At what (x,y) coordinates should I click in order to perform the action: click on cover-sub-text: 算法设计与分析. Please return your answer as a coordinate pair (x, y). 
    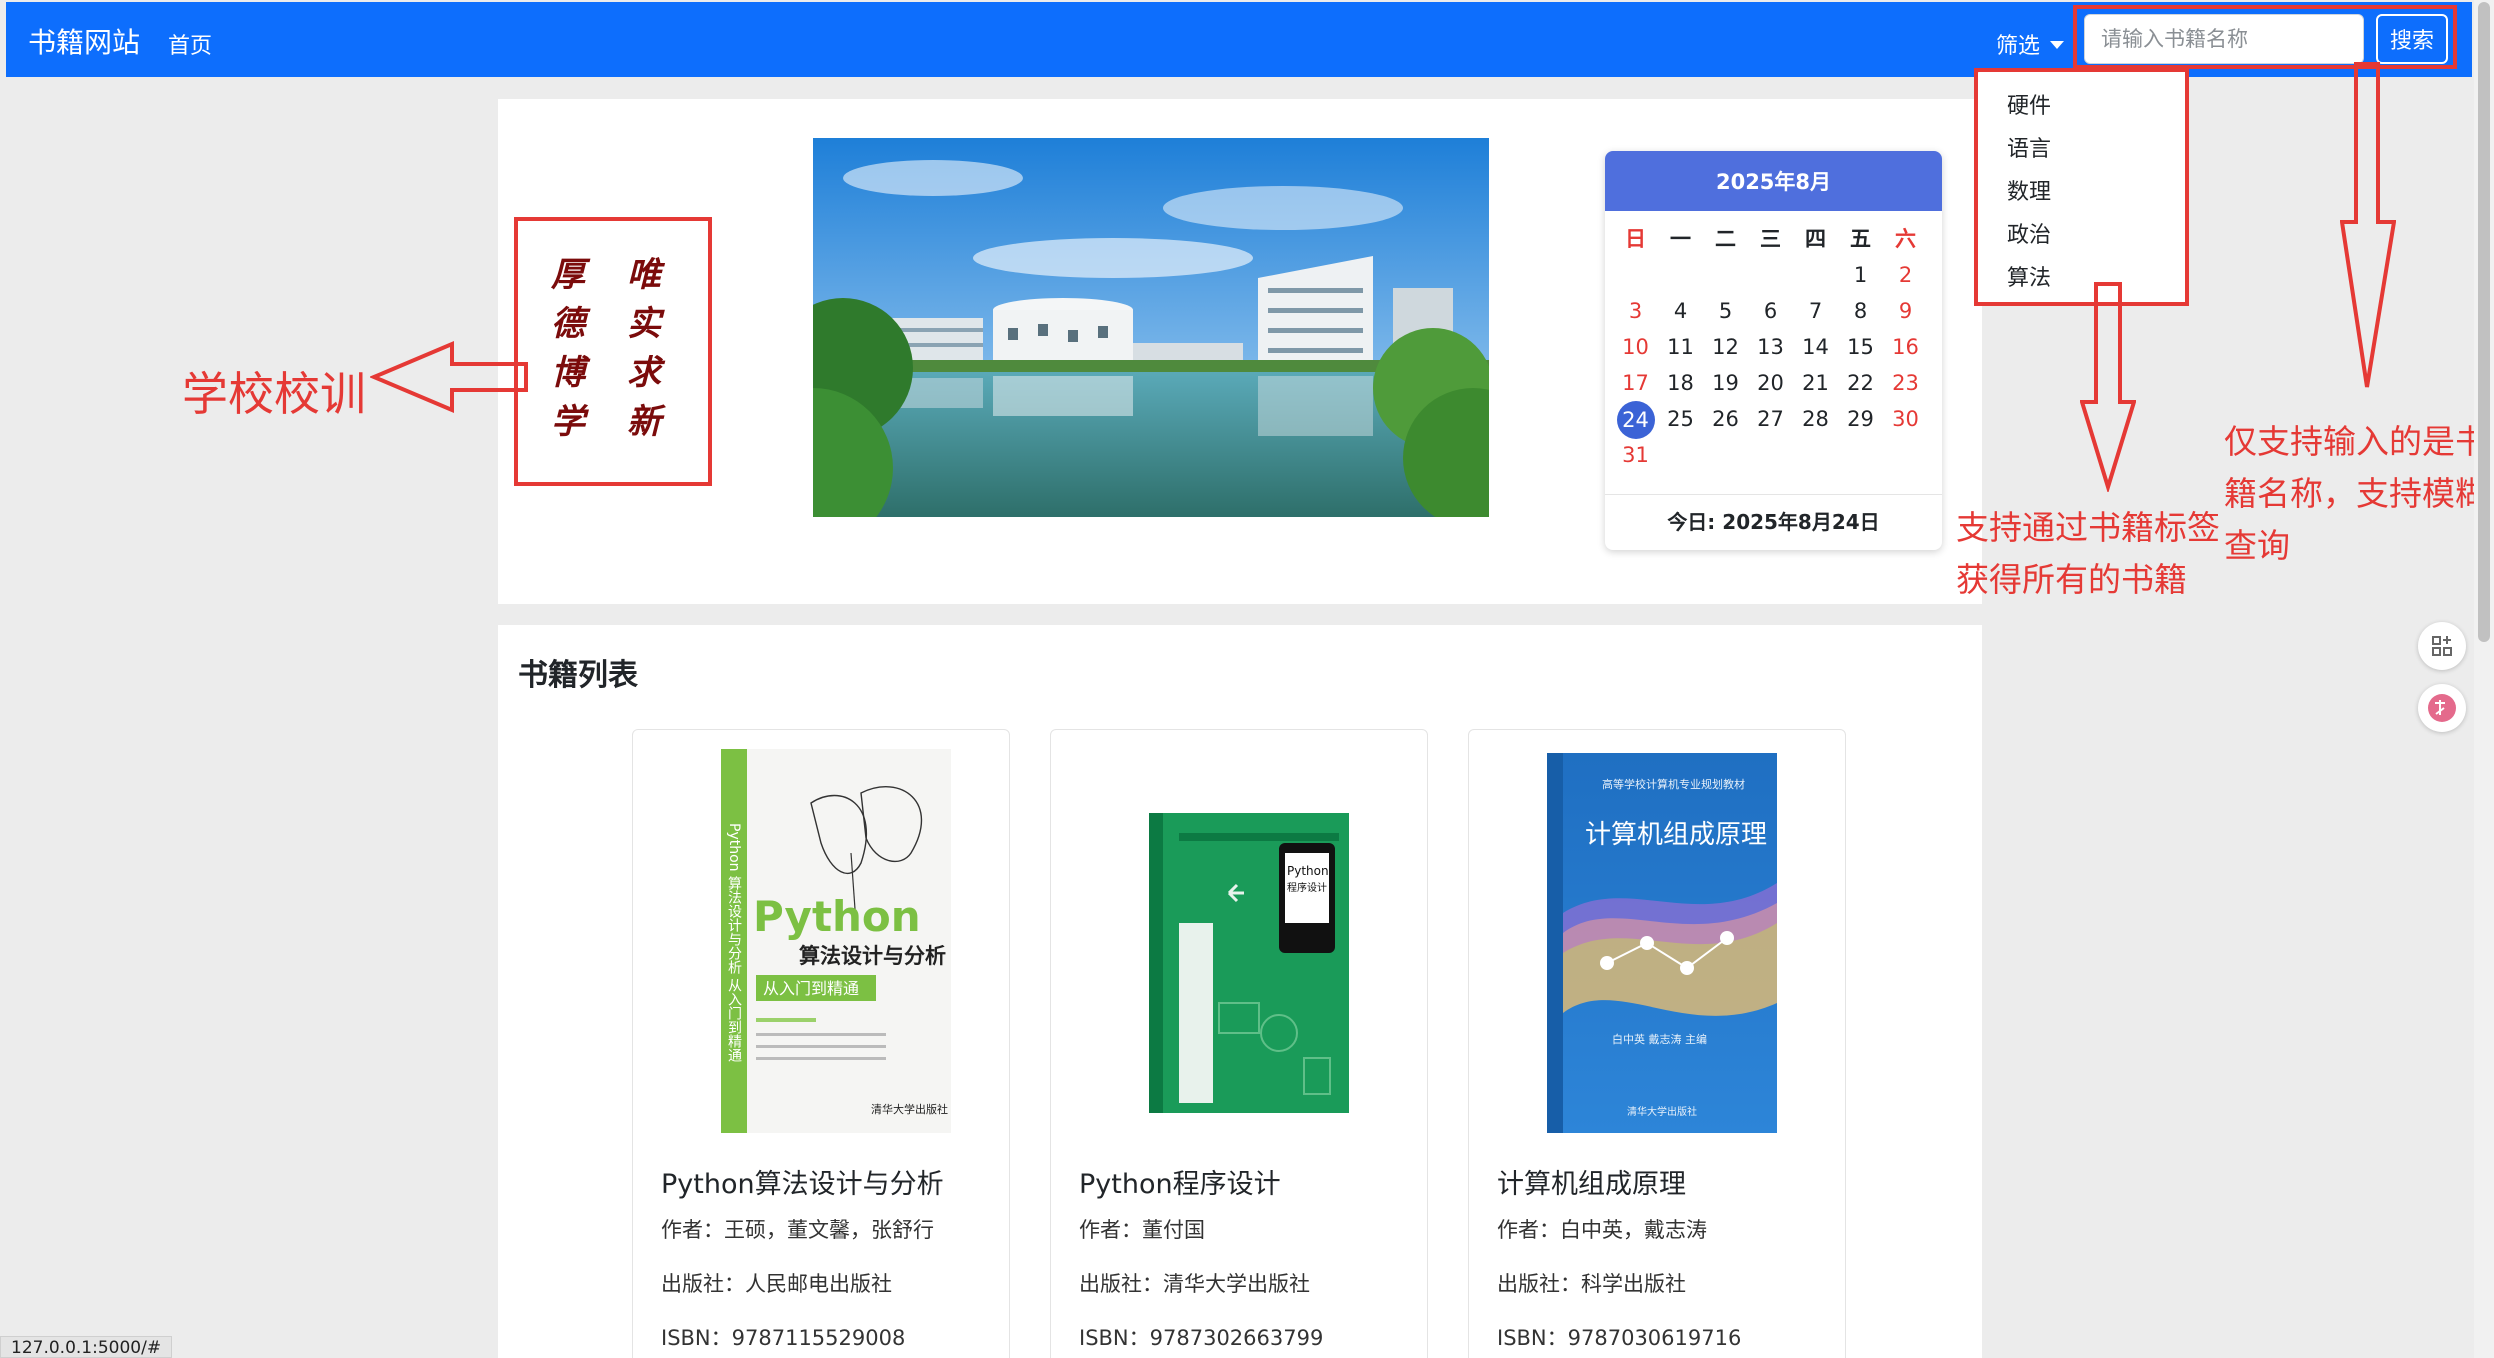
    Looking at the image, I should click on (872, 956).